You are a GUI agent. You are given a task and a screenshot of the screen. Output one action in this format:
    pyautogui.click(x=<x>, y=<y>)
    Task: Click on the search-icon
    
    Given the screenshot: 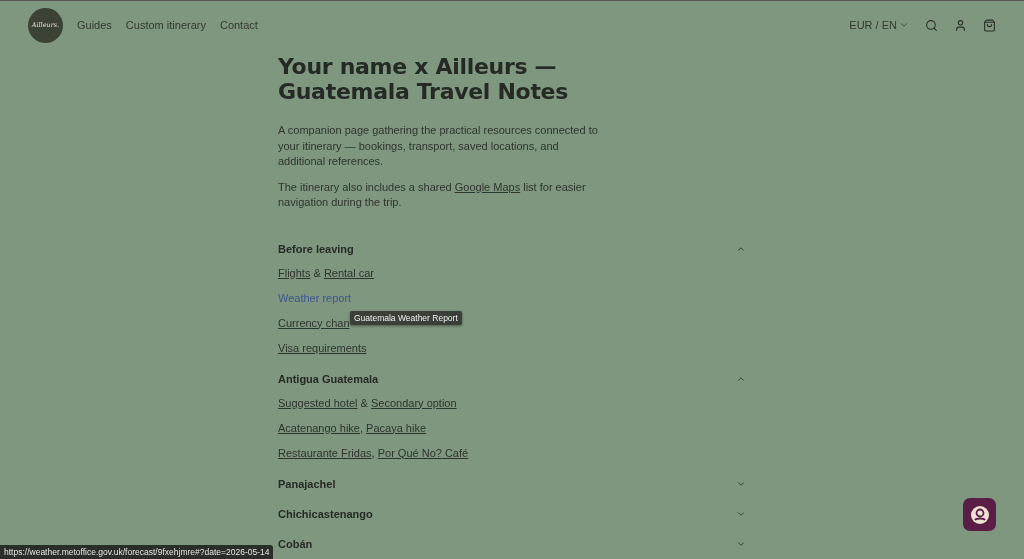 What is the action you would take?
    pyautogui.click(x=931, y=25)
    